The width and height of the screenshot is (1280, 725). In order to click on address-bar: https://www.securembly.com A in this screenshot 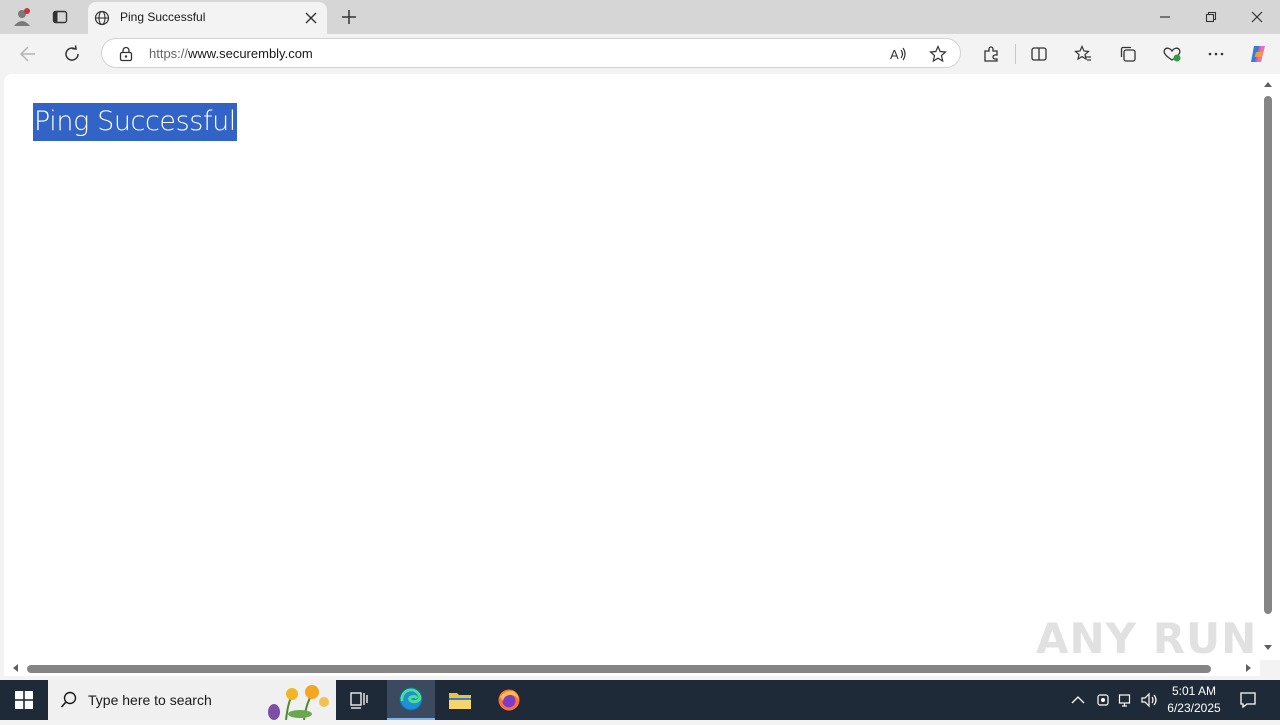, I will do `click(531, 53)`.